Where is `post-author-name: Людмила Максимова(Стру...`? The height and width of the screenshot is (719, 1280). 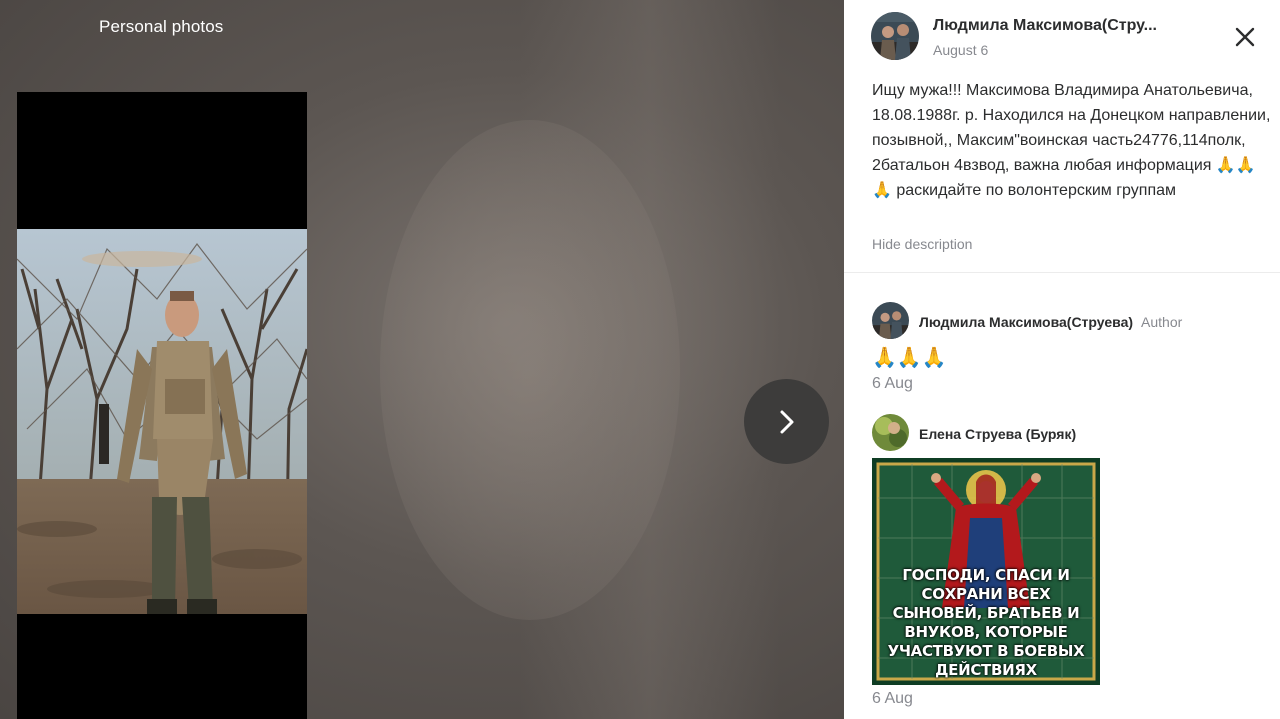
post-author-name: Людмила Максимова(Стру... is located at coordinates (1045, 26).